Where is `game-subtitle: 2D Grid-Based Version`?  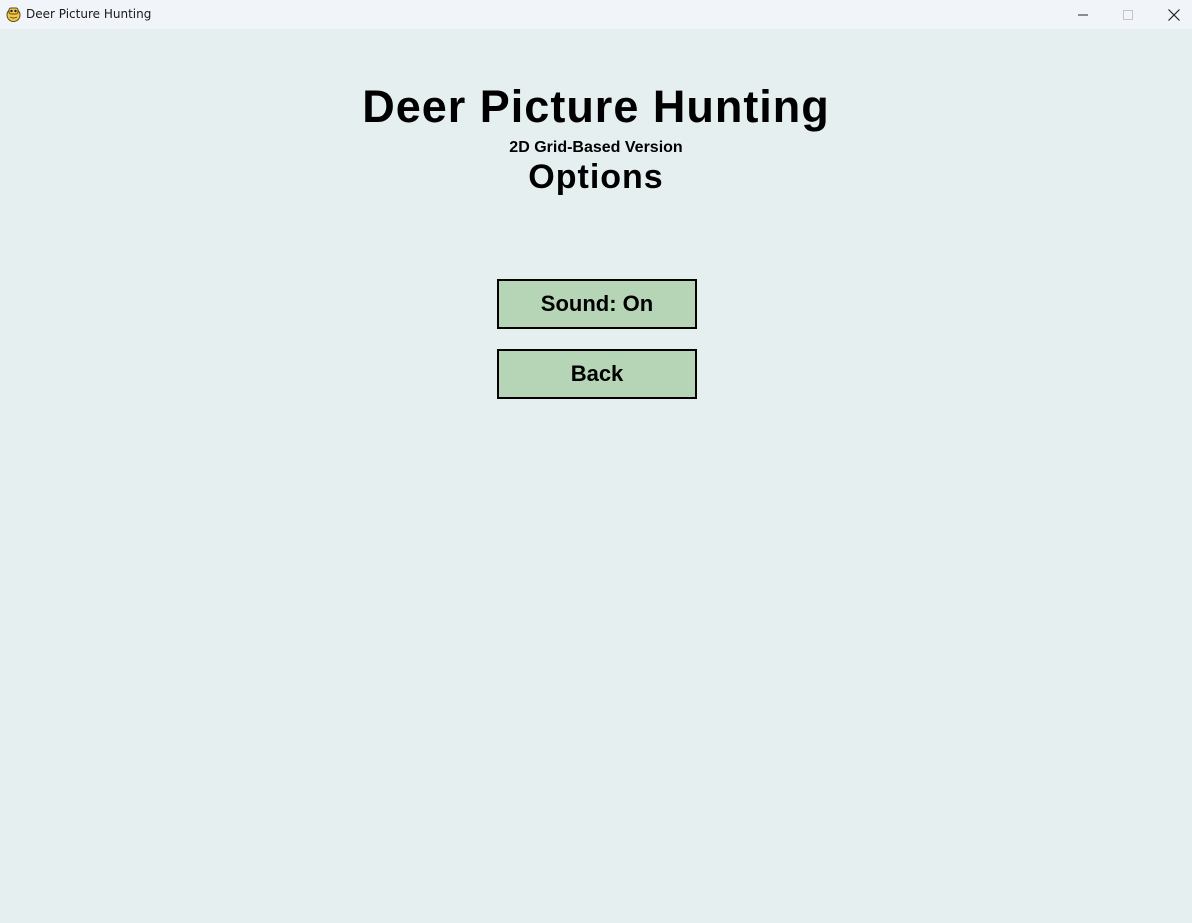 game-subtitle: 2D Grid-Based Version is located at coordinates (596, 147).